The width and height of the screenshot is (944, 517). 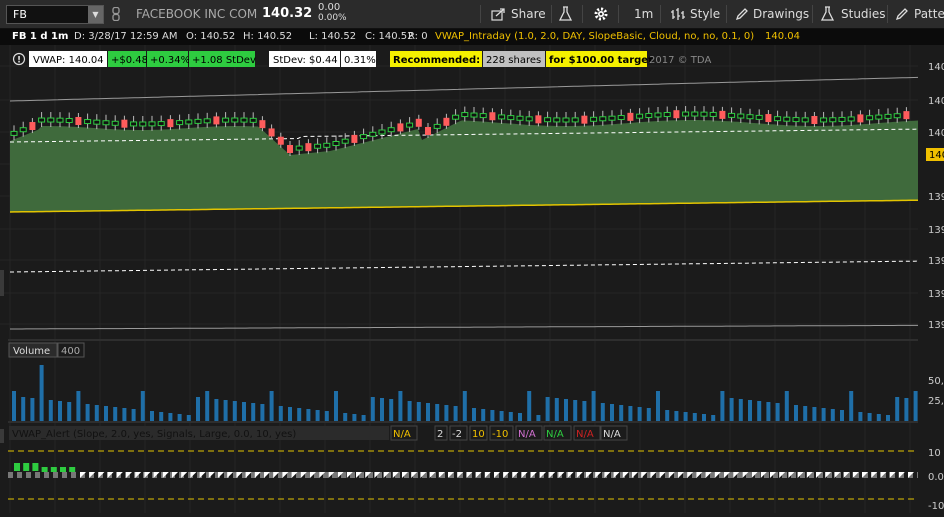 What do you see at coordinates (929, 14) in the screenshot?
I see `patterns-button: Patte` at bounding box center [929, 14].